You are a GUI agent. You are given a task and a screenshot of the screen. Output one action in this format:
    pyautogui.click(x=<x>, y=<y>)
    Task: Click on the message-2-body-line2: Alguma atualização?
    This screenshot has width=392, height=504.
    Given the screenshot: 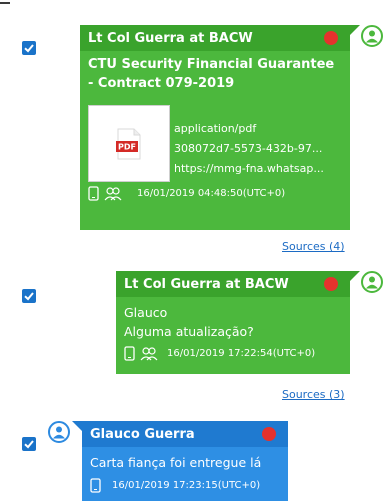 What is the action you would take?
    pyautogui.click(x=189, y=331)
    